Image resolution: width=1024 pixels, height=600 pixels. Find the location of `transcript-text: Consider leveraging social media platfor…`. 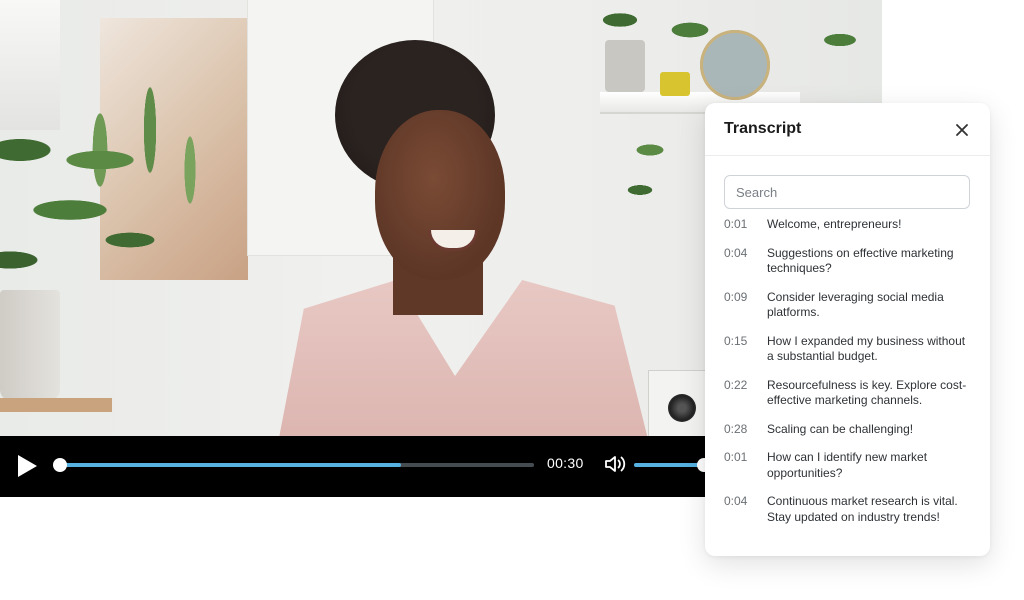

transcript-text: Consider leveraging social media platfor… is located at coordinates (855, 304).